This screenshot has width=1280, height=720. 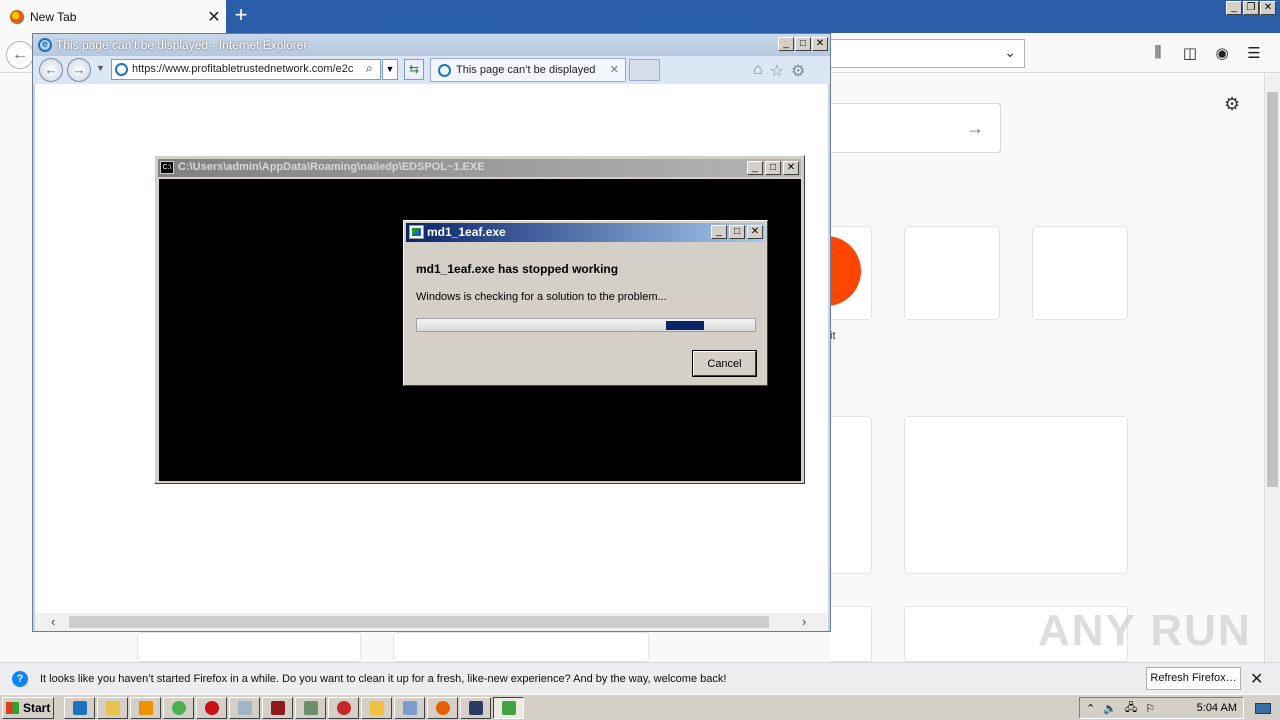 What do you see at coordinates (277, 708) in the screenshot?
I see `taskbar-button-winrar` at bounding box center [277, 708].